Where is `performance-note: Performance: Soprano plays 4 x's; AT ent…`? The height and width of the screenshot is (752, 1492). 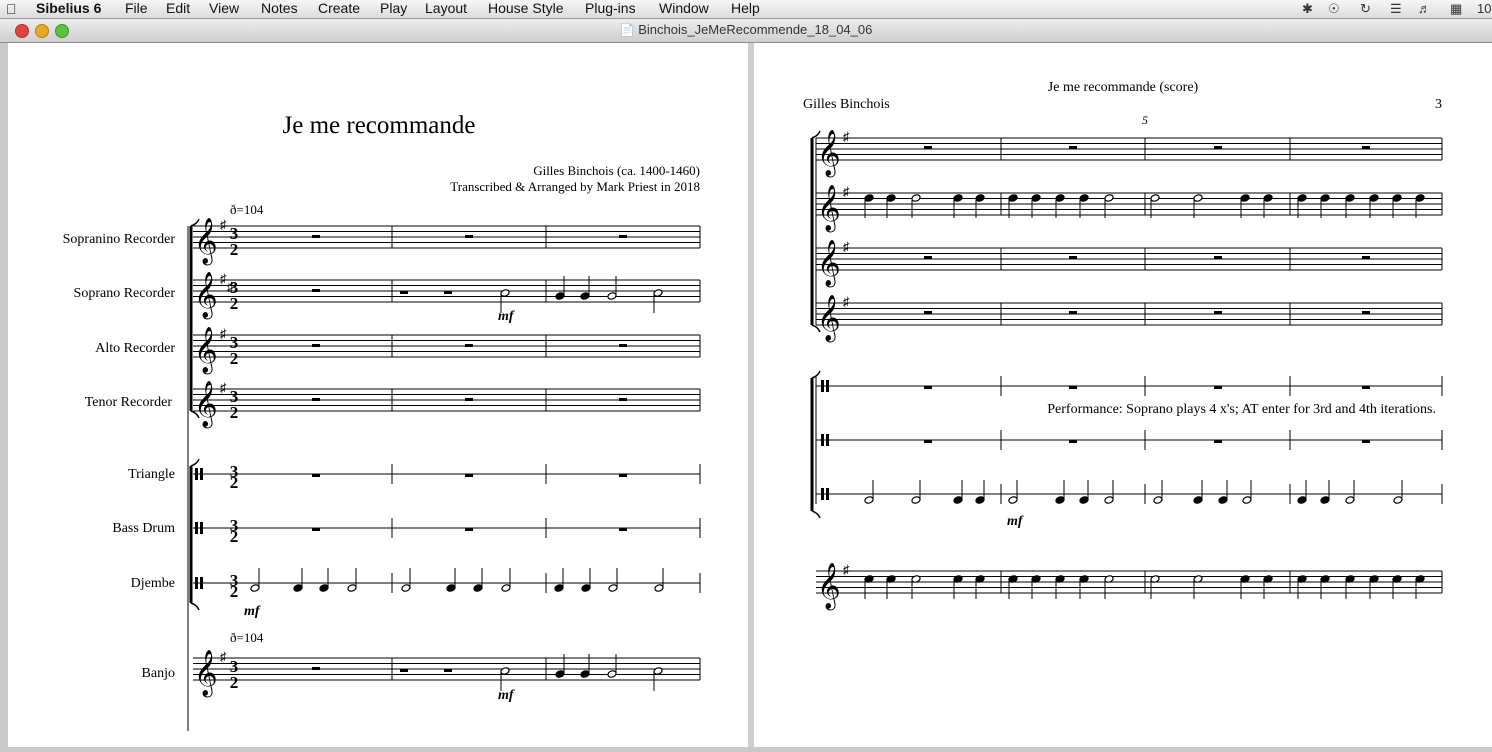
performance-note: Performance: Soprano plays 4 x's; AT ent… is located at coordinates (1241, 409).